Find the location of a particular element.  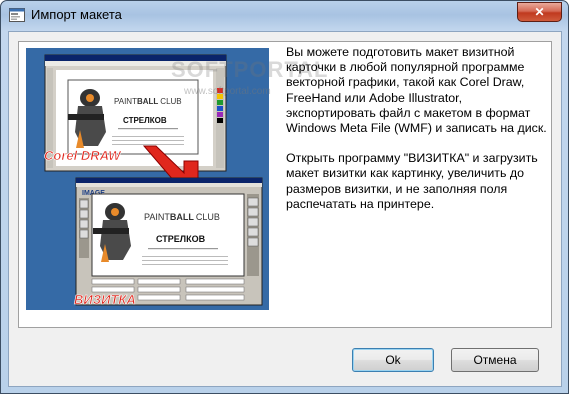

ok-button: Ok is located at coordinates (393, 360).